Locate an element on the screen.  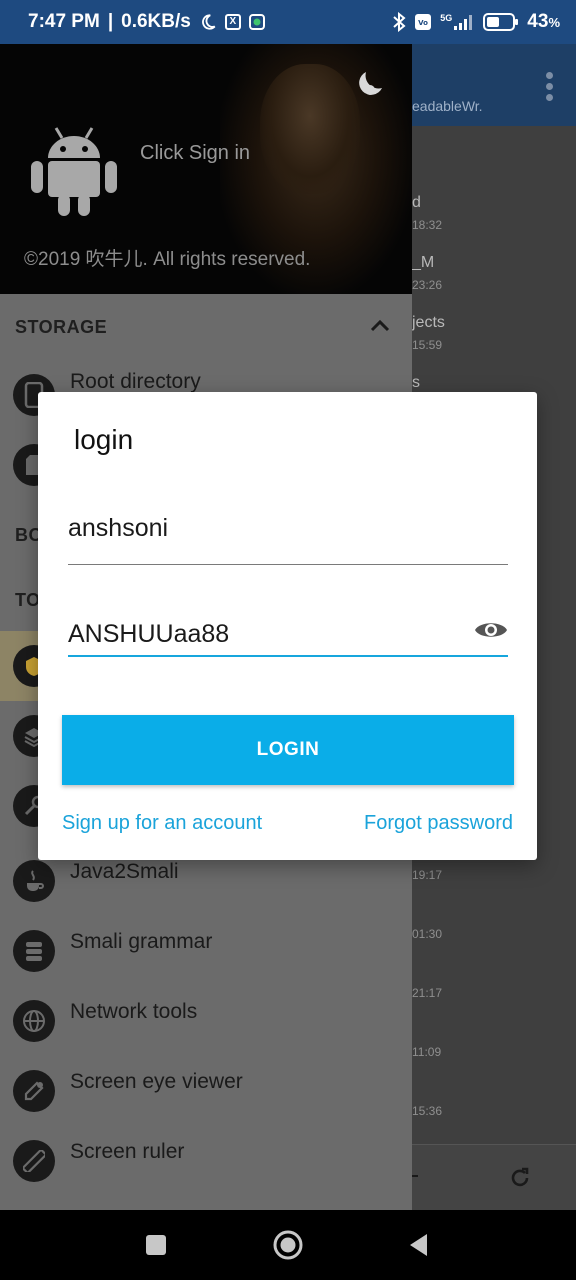
status-time: 7:47 PM is located at coordinates (64, 21).